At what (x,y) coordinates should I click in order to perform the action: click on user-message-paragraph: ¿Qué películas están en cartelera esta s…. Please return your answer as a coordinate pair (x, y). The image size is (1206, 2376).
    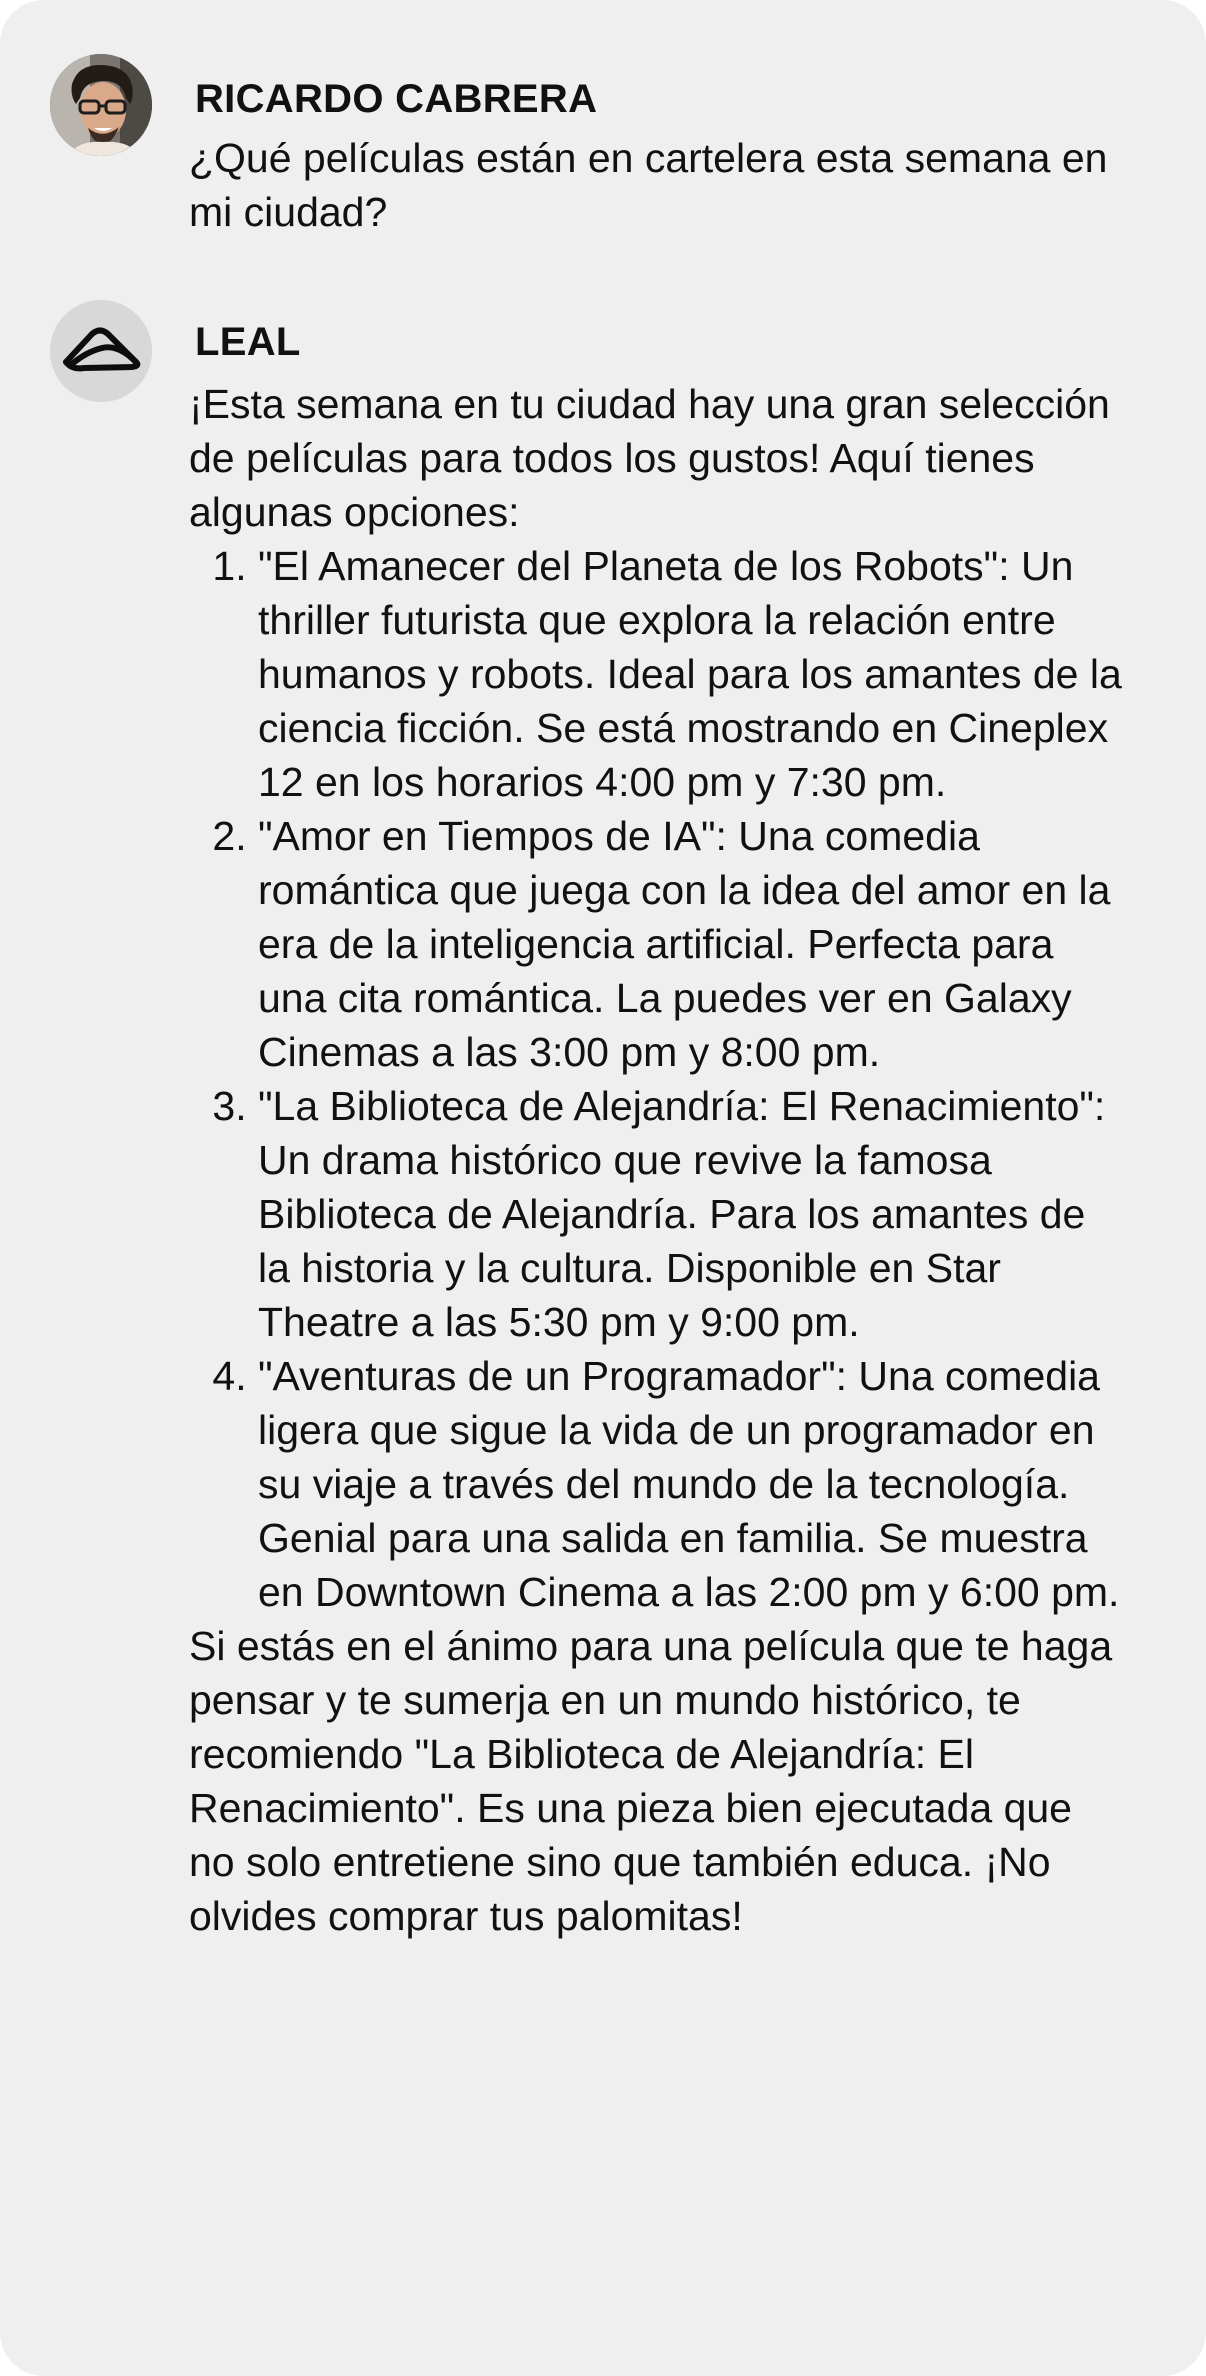
    Looking at the image, I should click on (648, 185).